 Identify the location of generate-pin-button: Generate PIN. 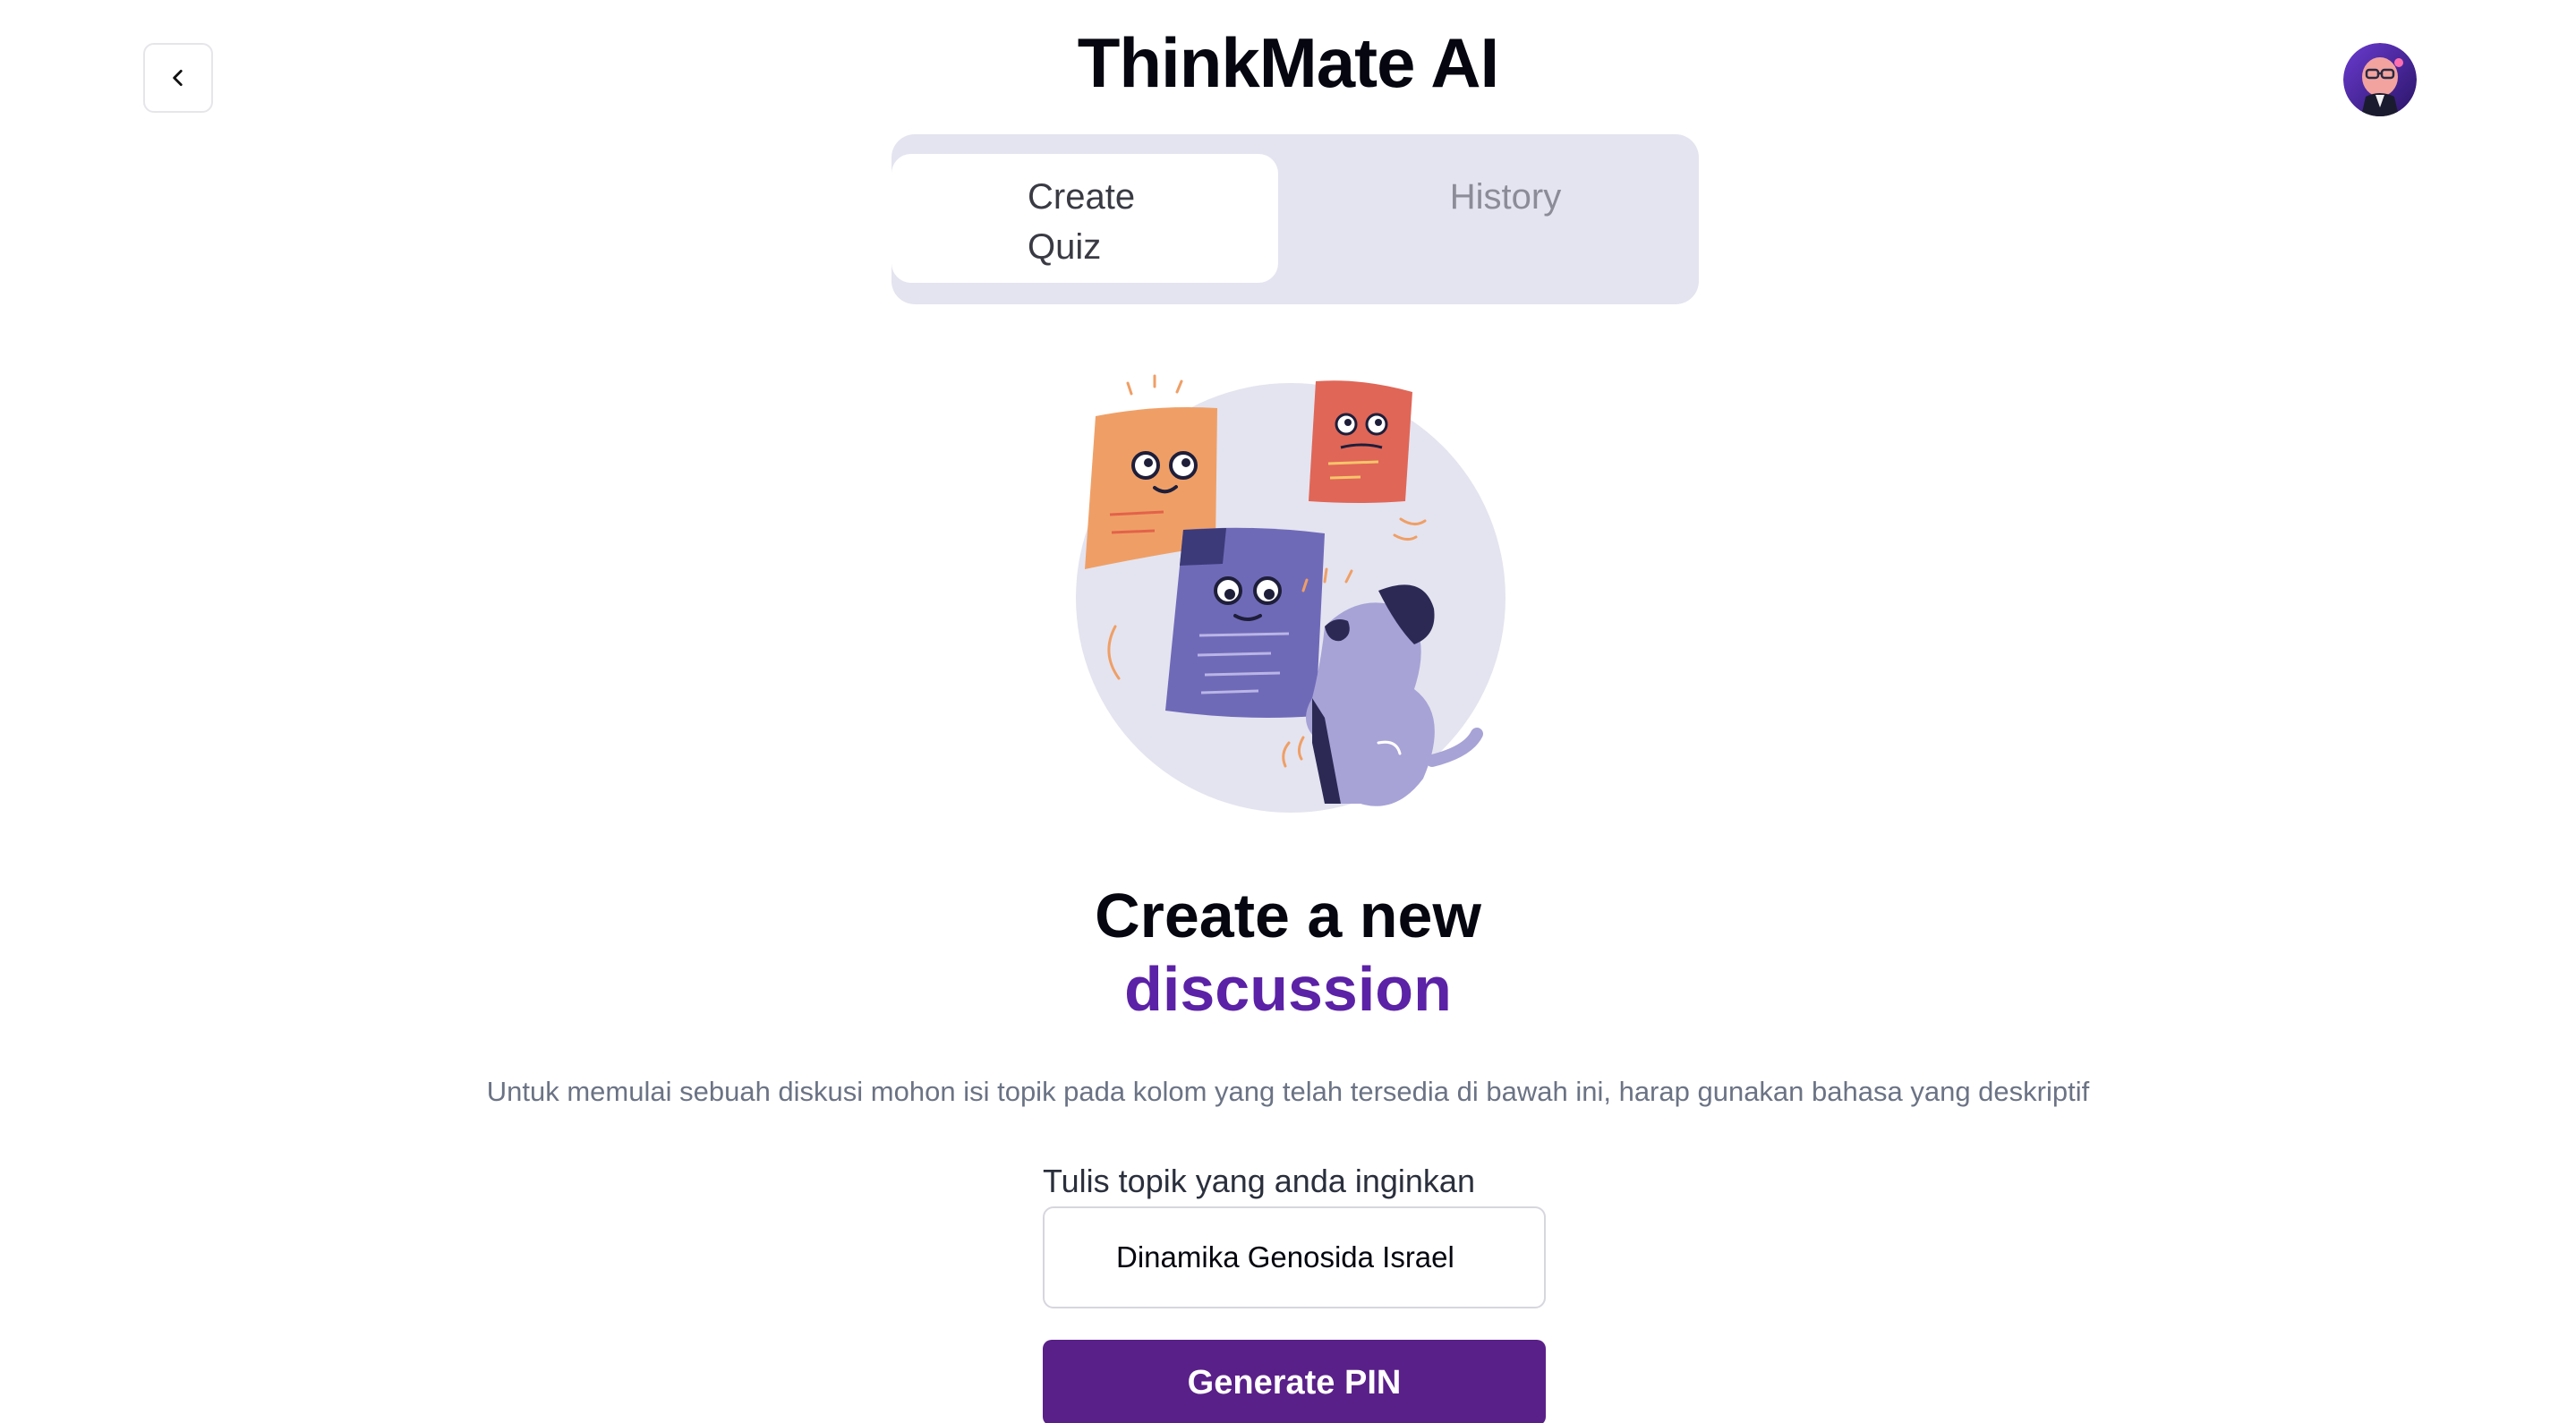
(1294, 1381).